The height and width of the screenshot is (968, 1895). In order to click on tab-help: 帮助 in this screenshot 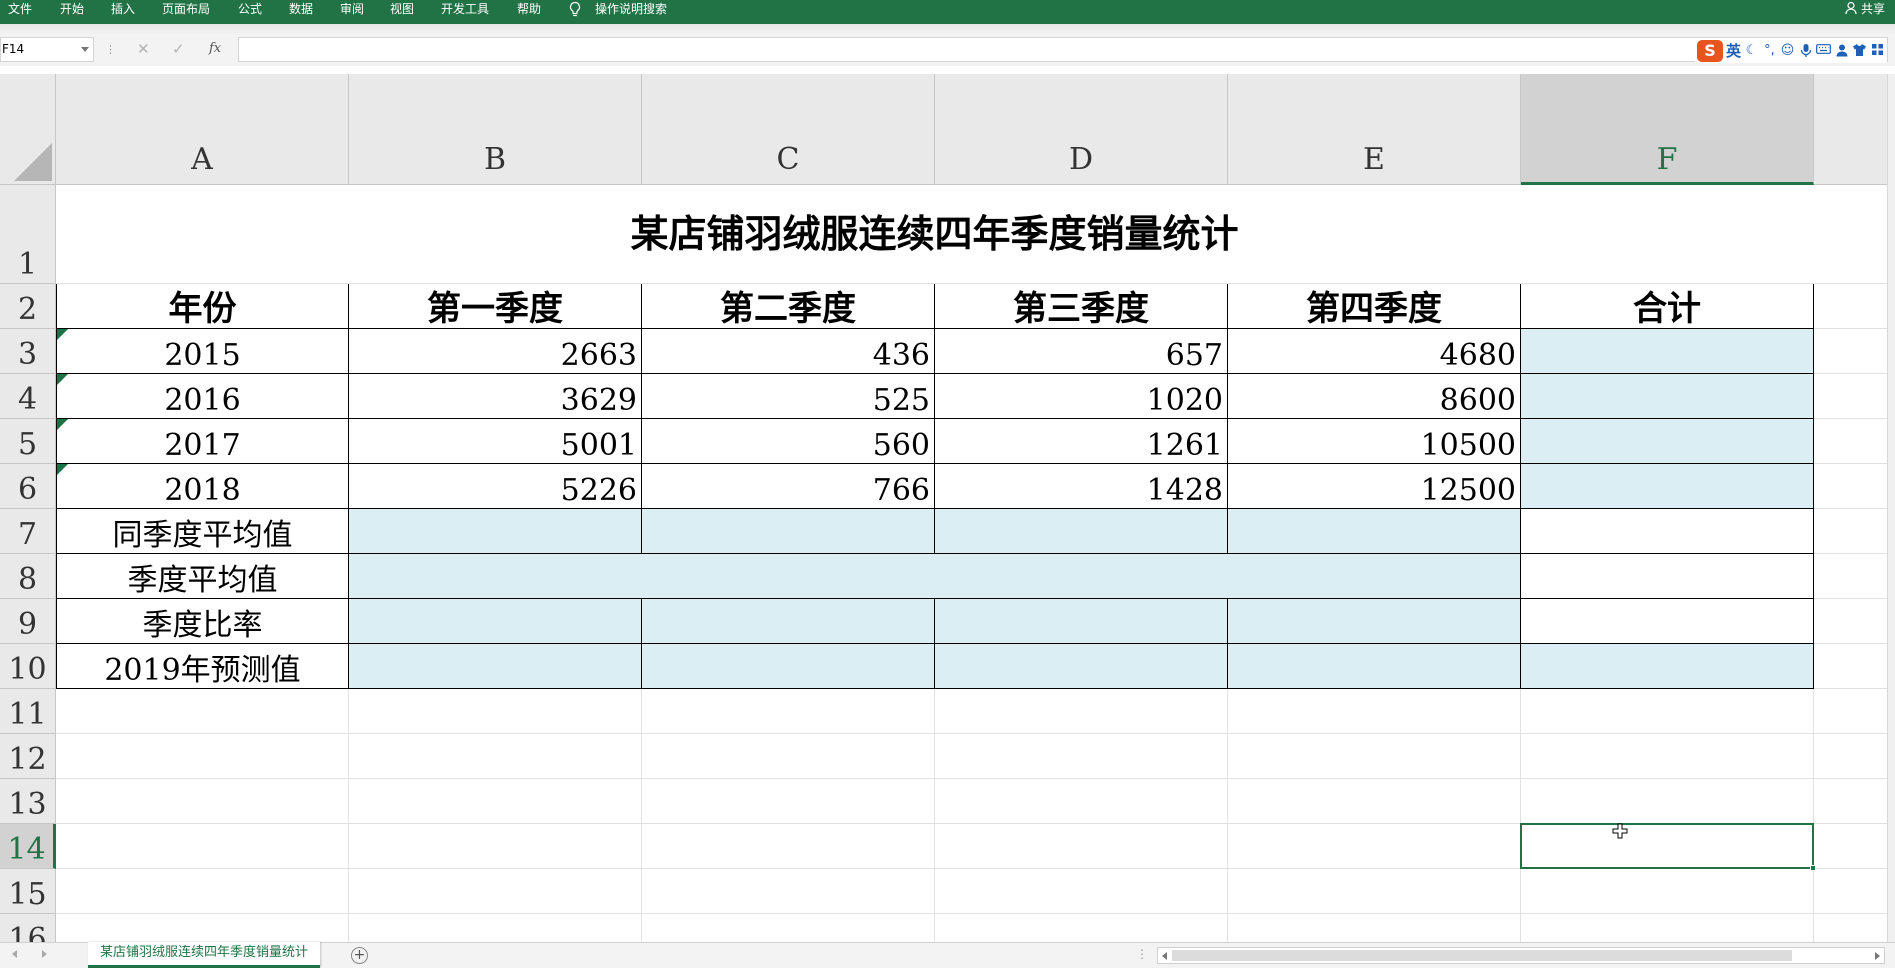, I will do `click(529, 12)`.